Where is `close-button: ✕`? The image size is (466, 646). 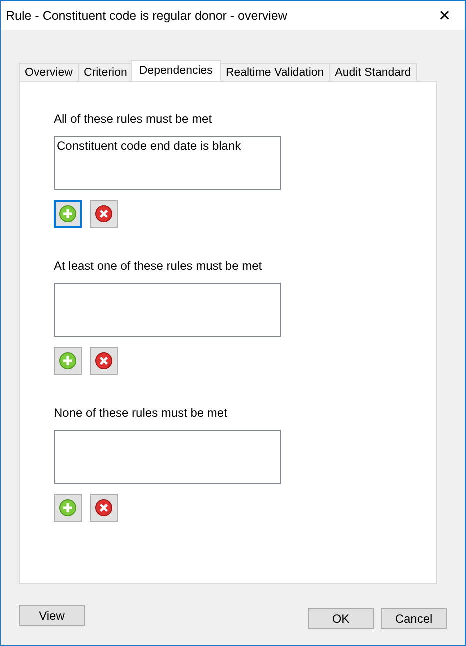
close-button: ✕ is located at coordinates (445, 15).